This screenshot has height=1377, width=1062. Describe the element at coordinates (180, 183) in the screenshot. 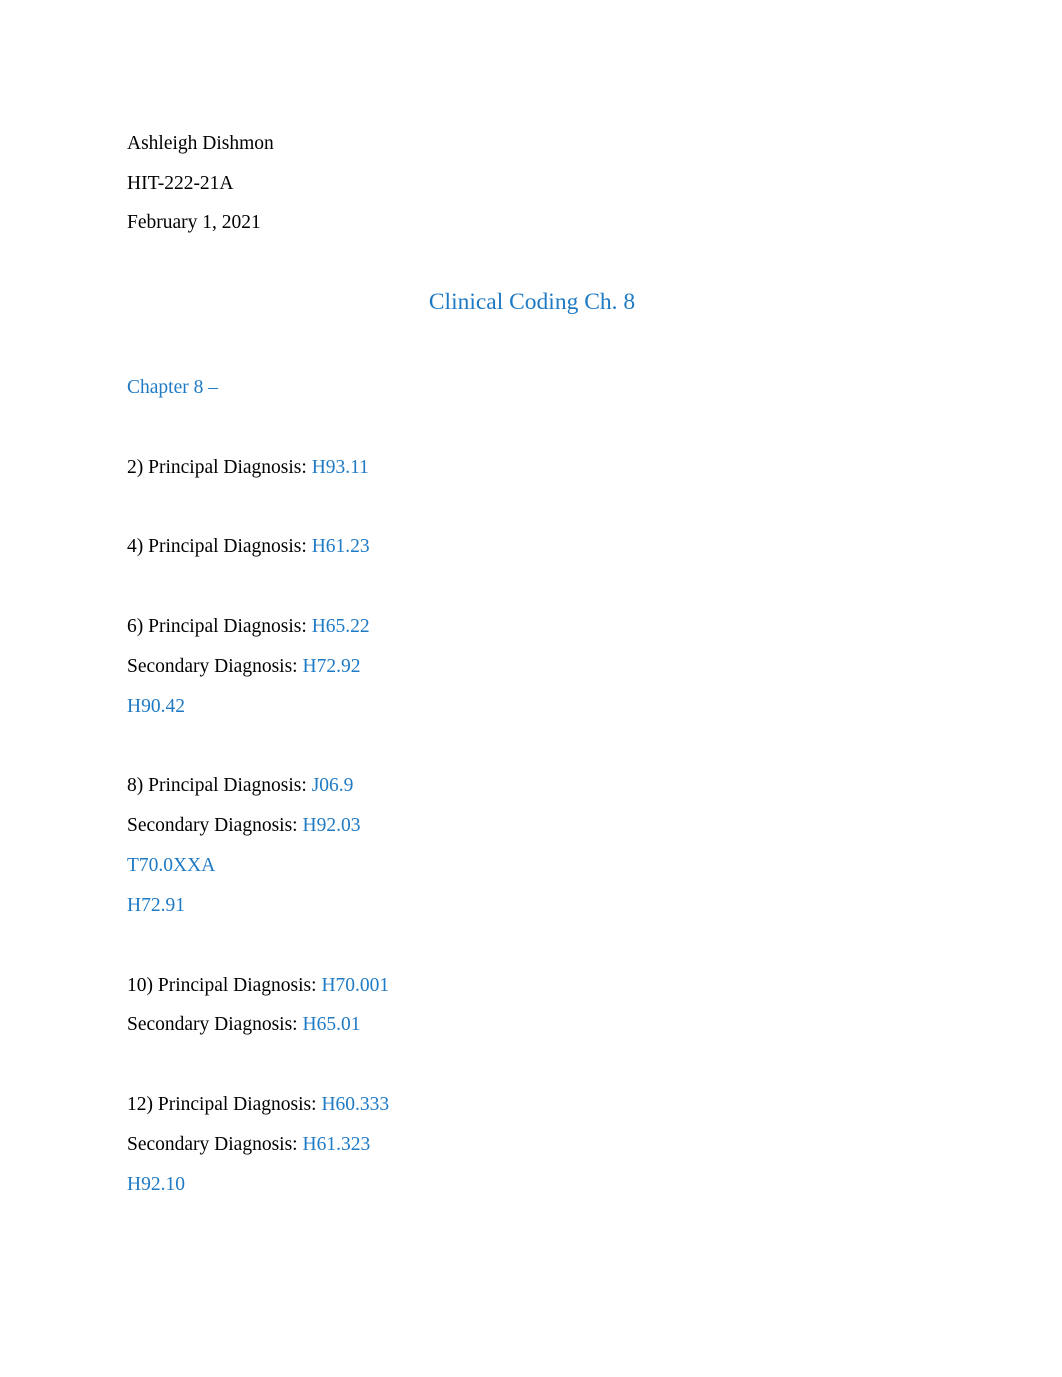

I see `course-line: HIT-222-21A` at that location.